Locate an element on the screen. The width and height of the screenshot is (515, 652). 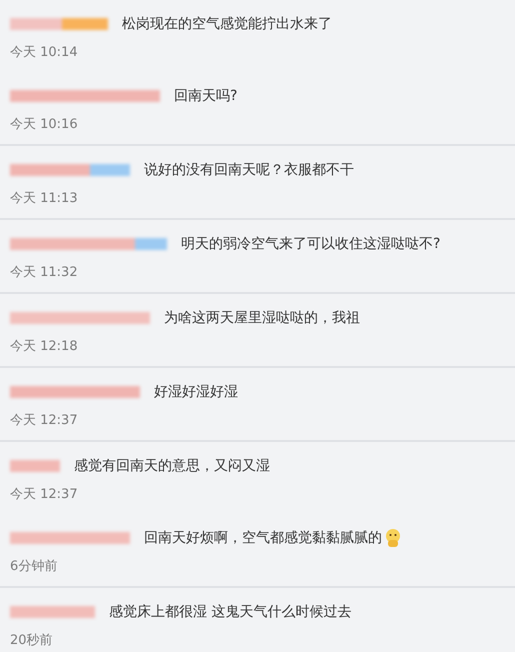
comment-text: 回南天吗? is located at coordinates (206, 96).